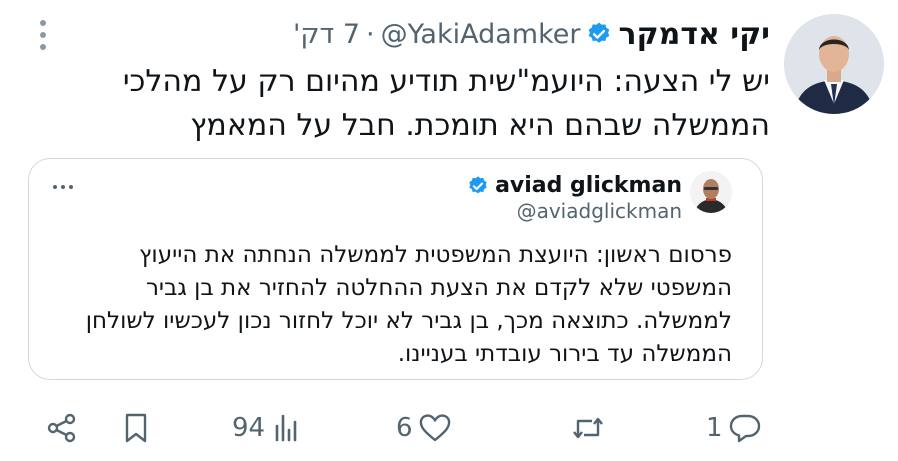 This screenshot has width=898, height=461. What do you see at coordinates (481, 34) in the screenshot?
I see `handle: @YakiAdamker` at bounding box center [481, 34].